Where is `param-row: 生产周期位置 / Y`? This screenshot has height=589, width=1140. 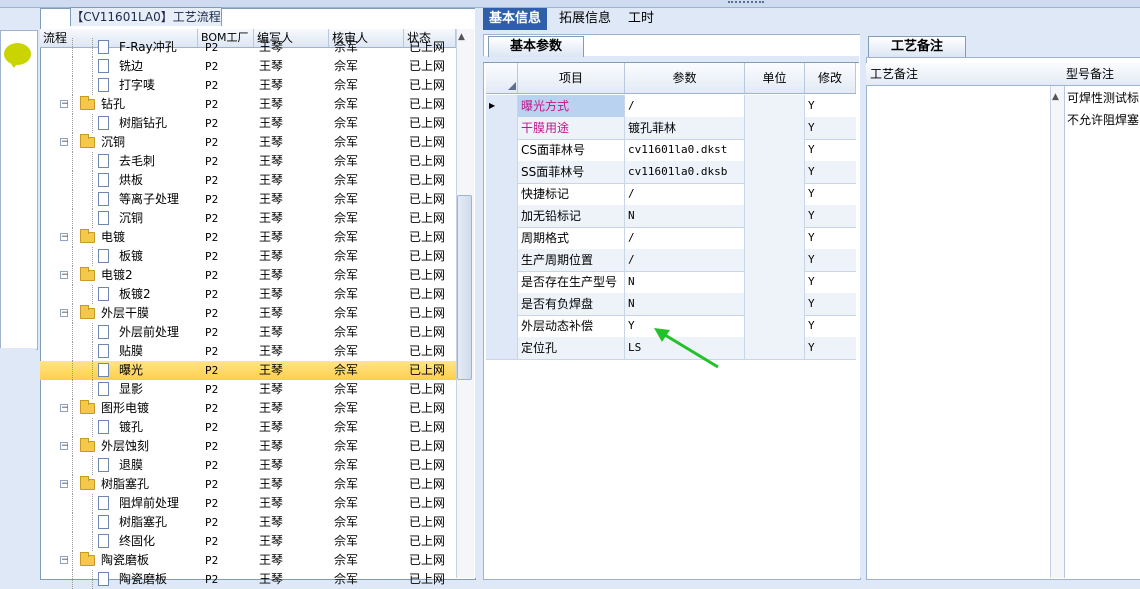 param-row: 生产周期位置 / Y is located at coordinates (671, 260).